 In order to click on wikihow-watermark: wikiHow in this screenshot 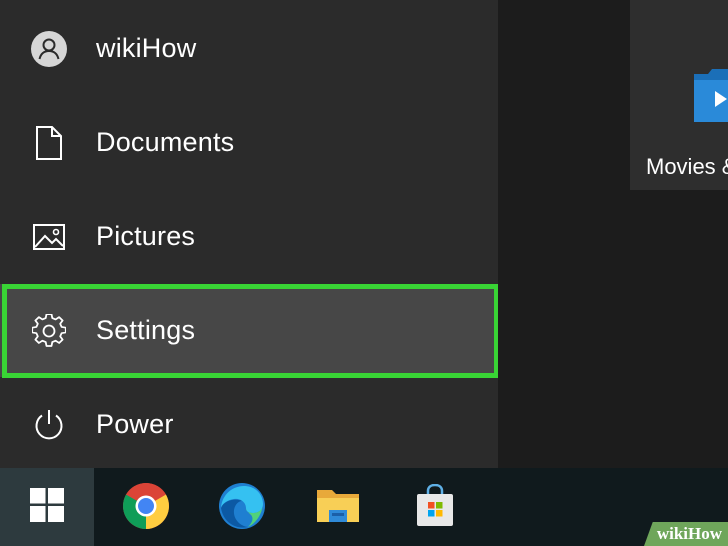, I will do `click(689, 533)`.